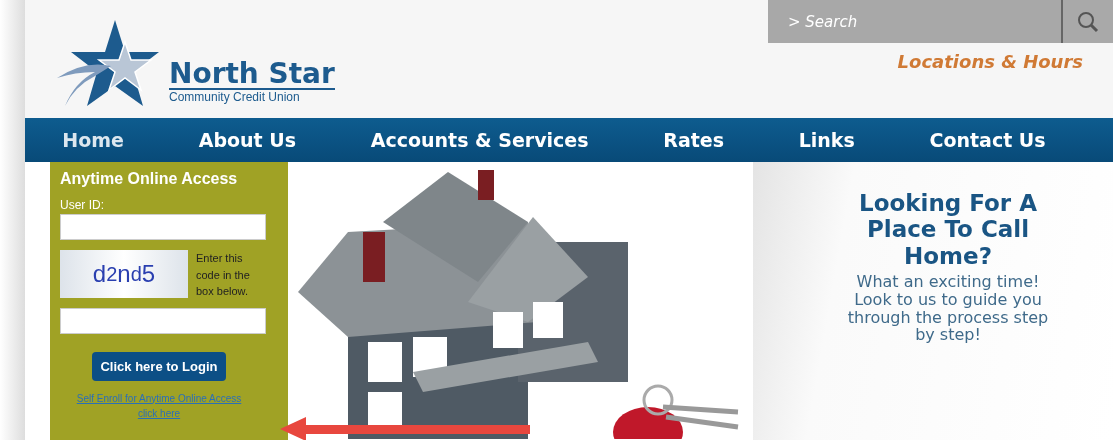 This screenshot has height=440, width=1113. I want to click on nav-link: Home, so click(93, 140).